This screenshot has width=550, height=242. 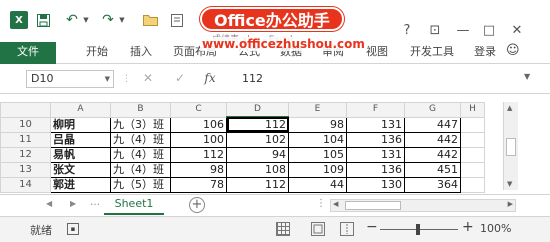 What do you see at coordinates (432, 110) in the screenshot?
I see `column-header-g: G` at bounding box center [432, 110].